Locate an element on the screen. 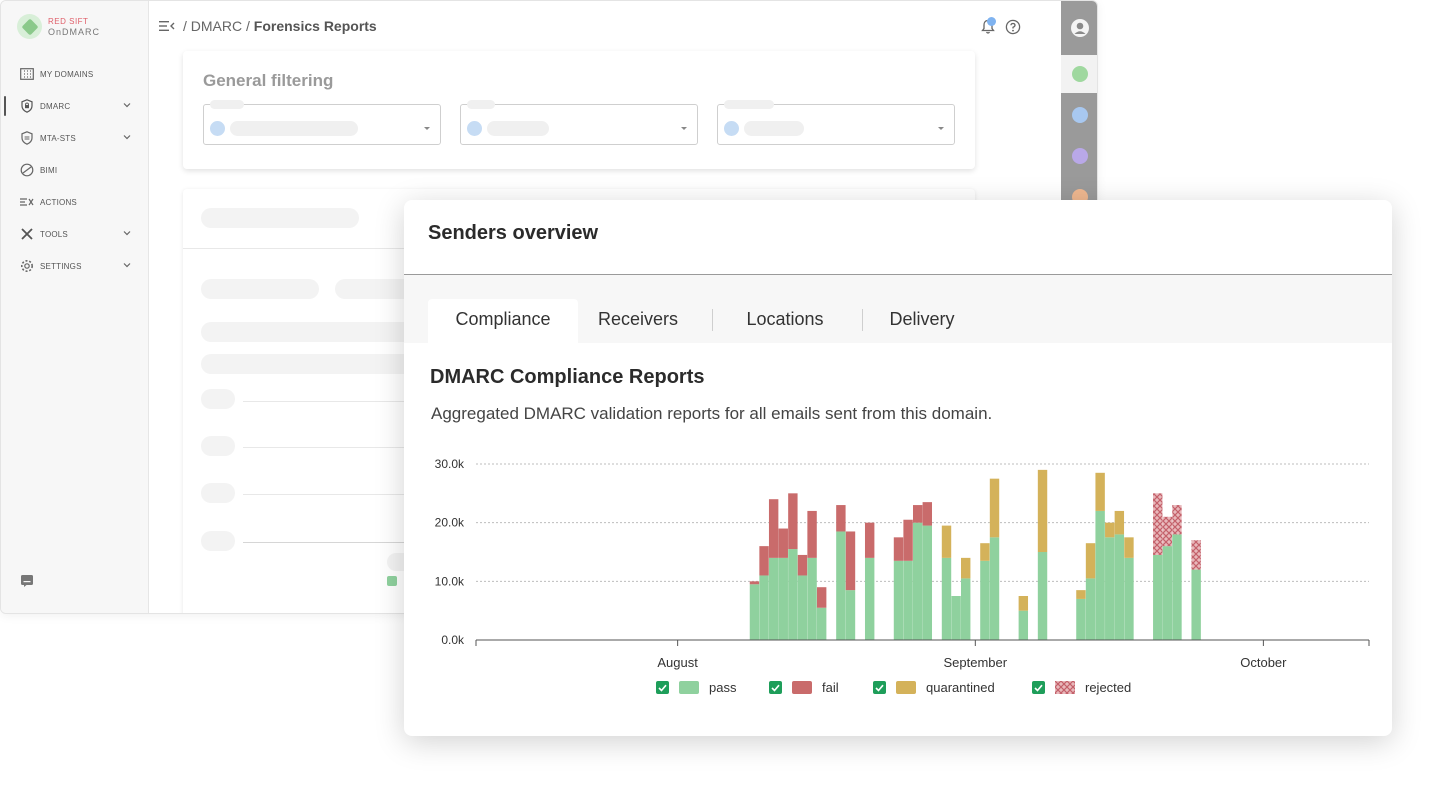 This screenshot has height=796, width=1432. sidebar-item-my-domains: MY DOMAINS is located at coordinates (75, 74).